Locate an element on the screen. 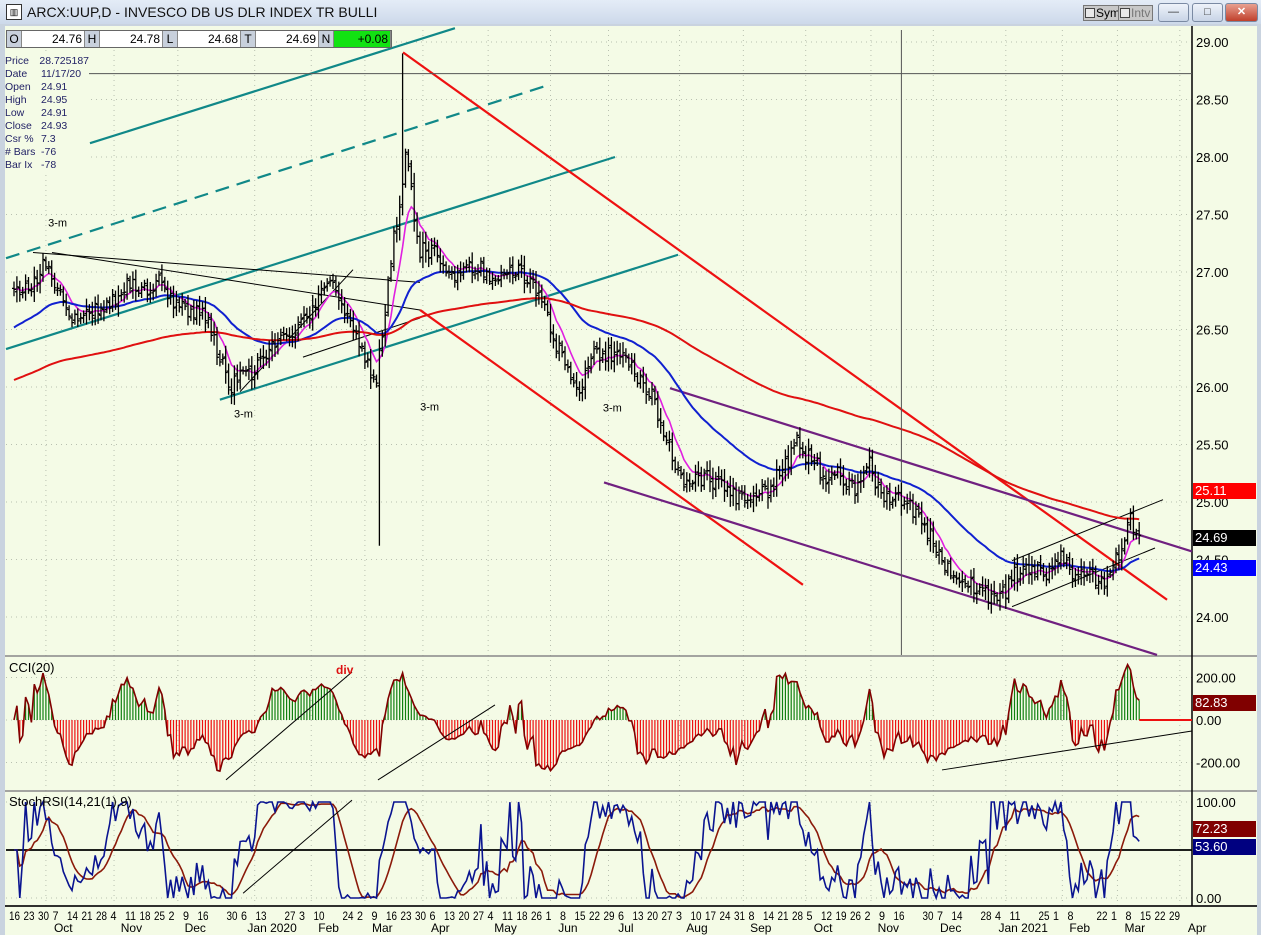 Image resolution: width=1261 pixels, height=935 pixels. data-box-row: # Bars -76 is located at coordinates (47, 152).